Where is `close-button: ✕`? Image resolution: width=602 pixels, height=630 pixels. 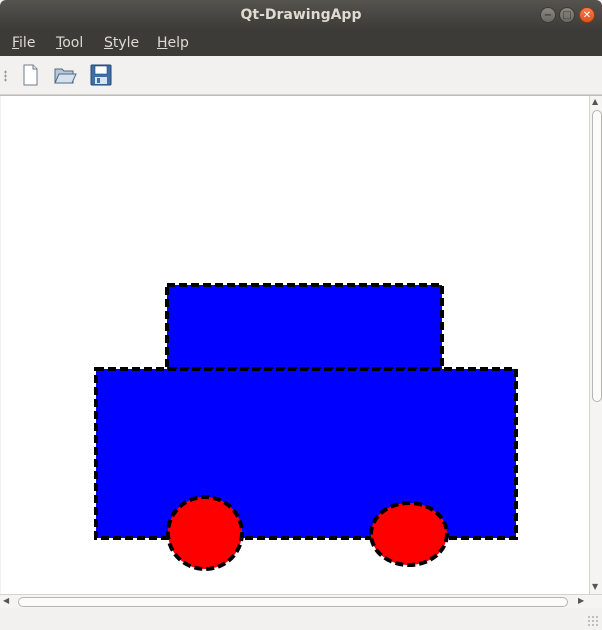
close-button: ✕ is located at coordinates (587, 15).